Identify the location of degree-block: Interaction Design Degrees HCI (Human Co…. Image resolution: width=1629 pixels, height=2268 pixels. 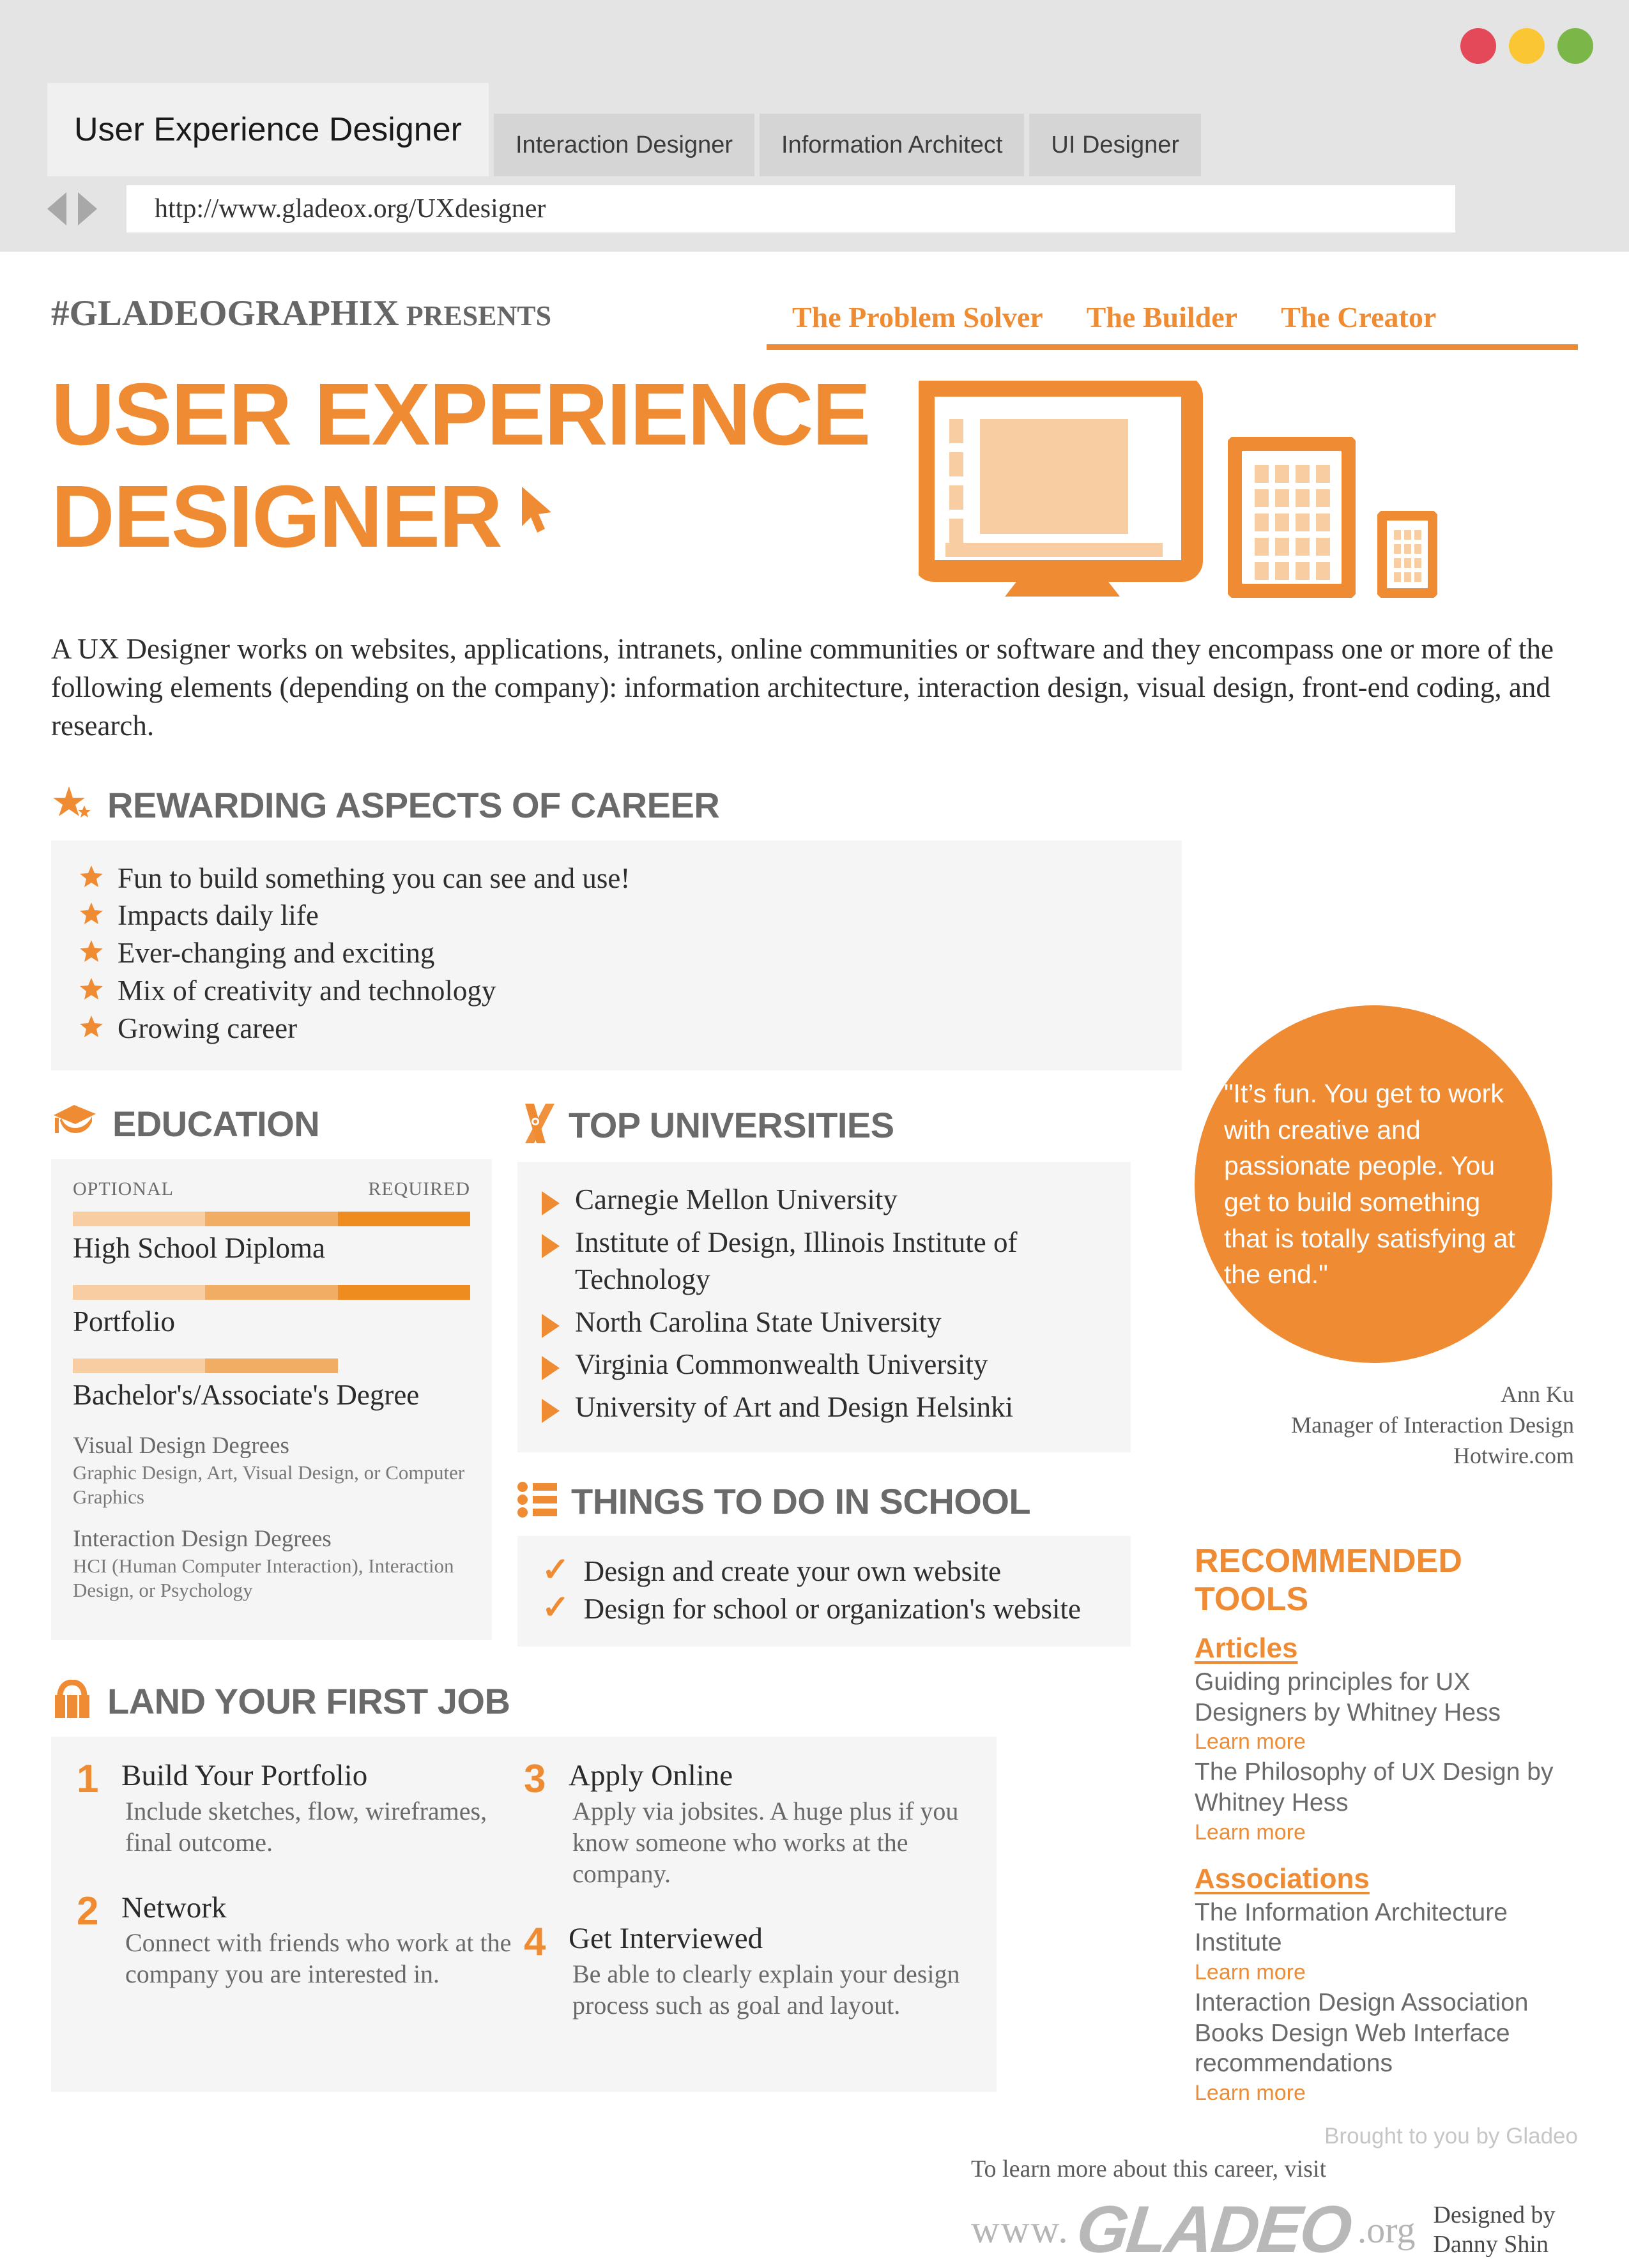
(271, 1564).